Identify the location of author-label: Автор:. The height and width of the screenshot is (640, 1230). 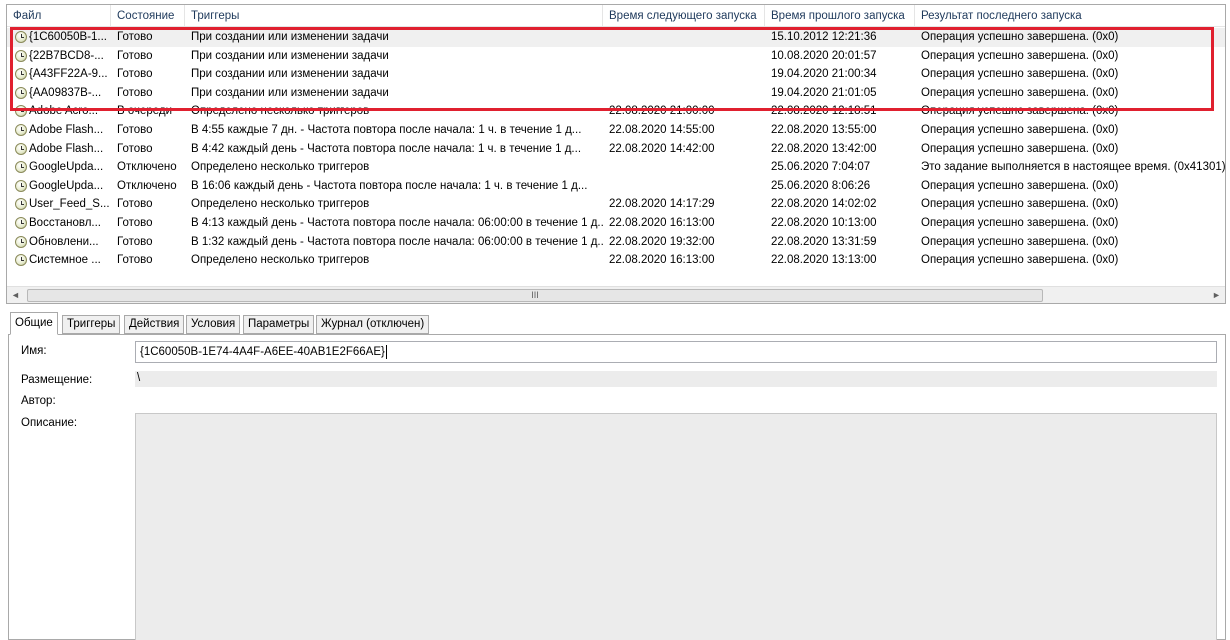
(38, 401).